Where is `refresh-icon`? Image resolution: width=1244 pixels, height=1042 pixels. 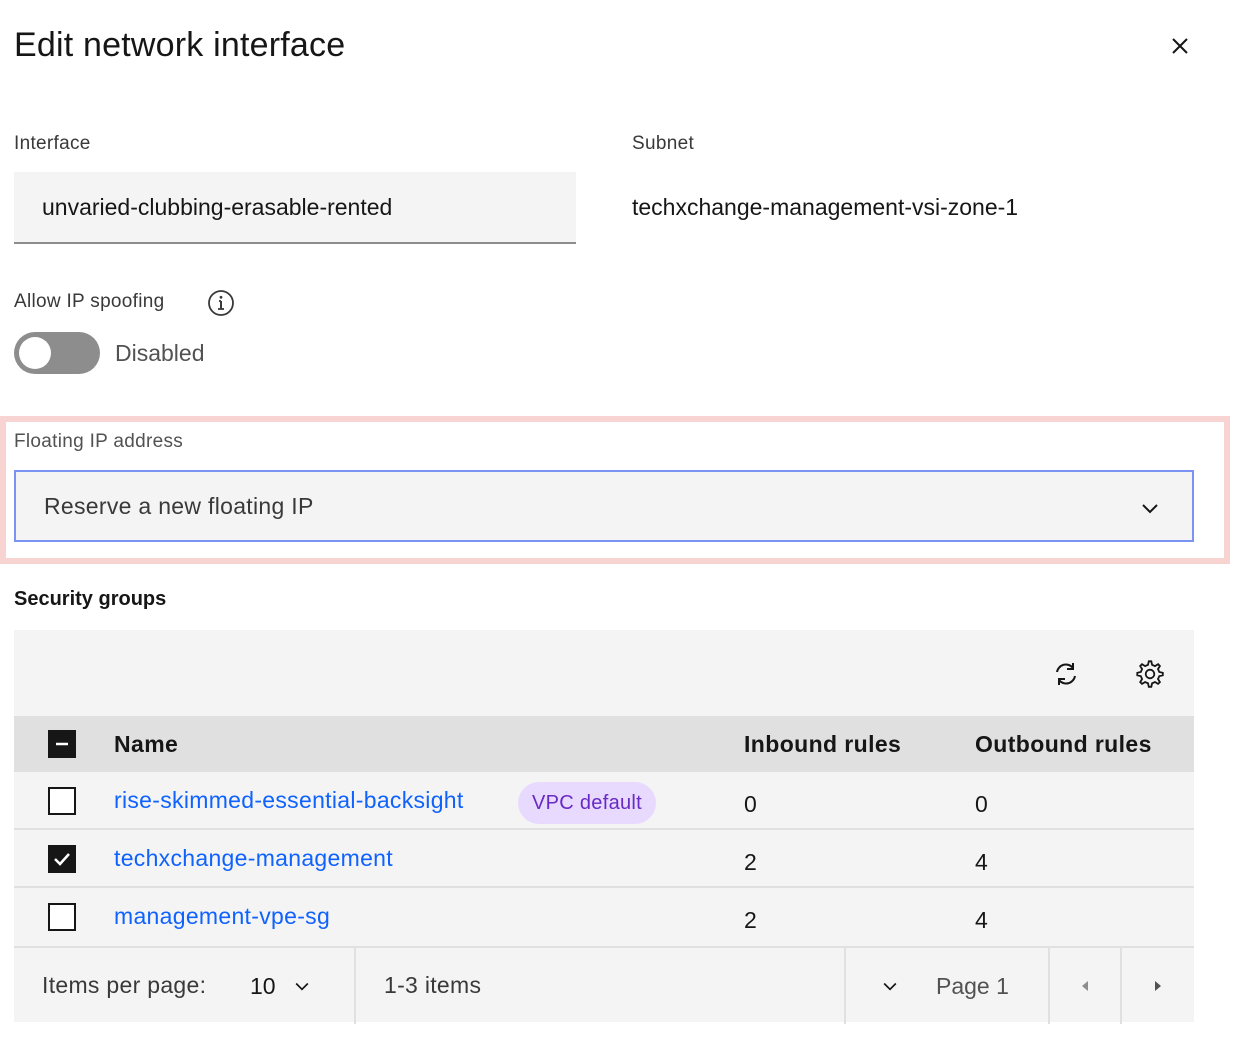 refresh-icon is located at coordinates (1066, 674).